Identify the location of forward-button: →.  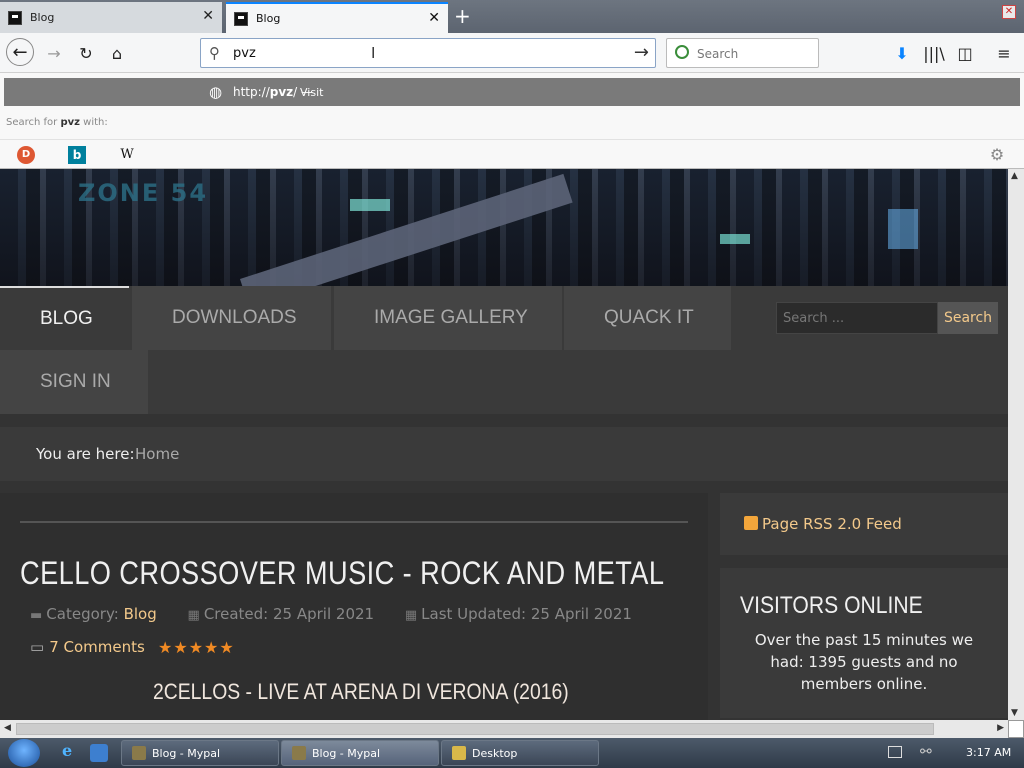
(54, 53).